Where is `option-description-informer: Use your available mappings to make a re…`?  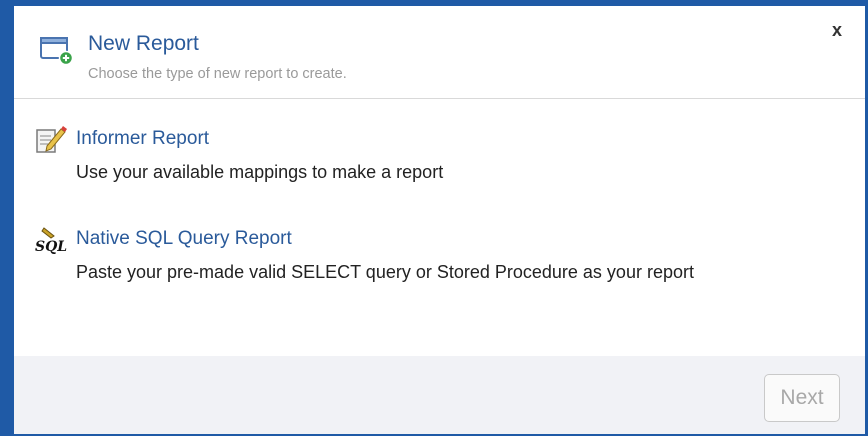 option-description-informer: Use your available mappings to make a re… is located at coordinates (260, 172).